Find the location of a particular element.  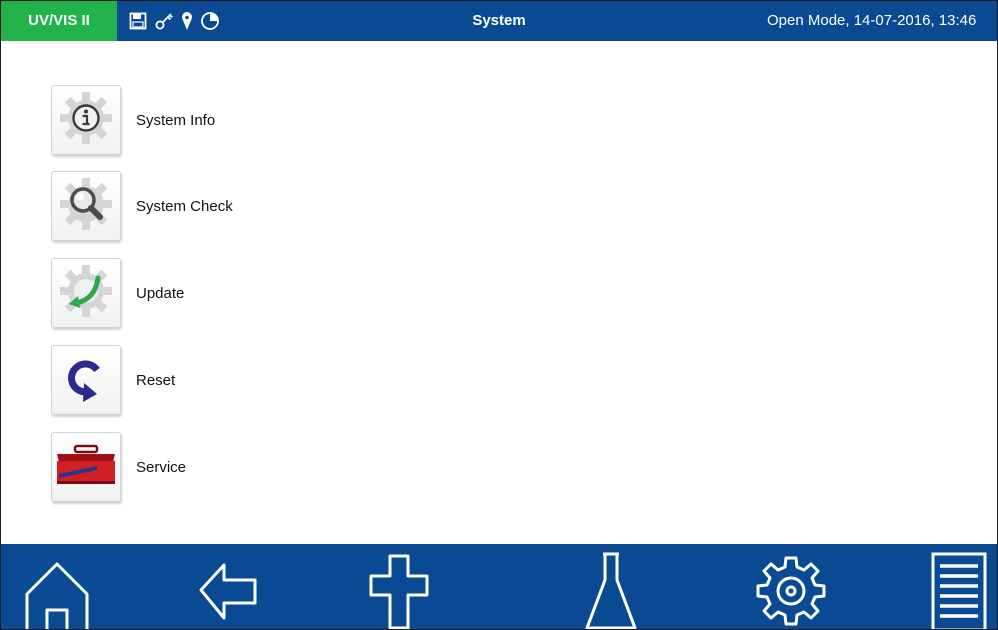

plus-icon is located at coordinates (399, 589).